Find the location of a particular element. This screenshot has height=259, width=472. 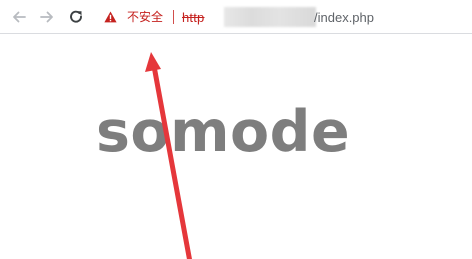

arrow-right-icon is located at coordinates (46, 17).